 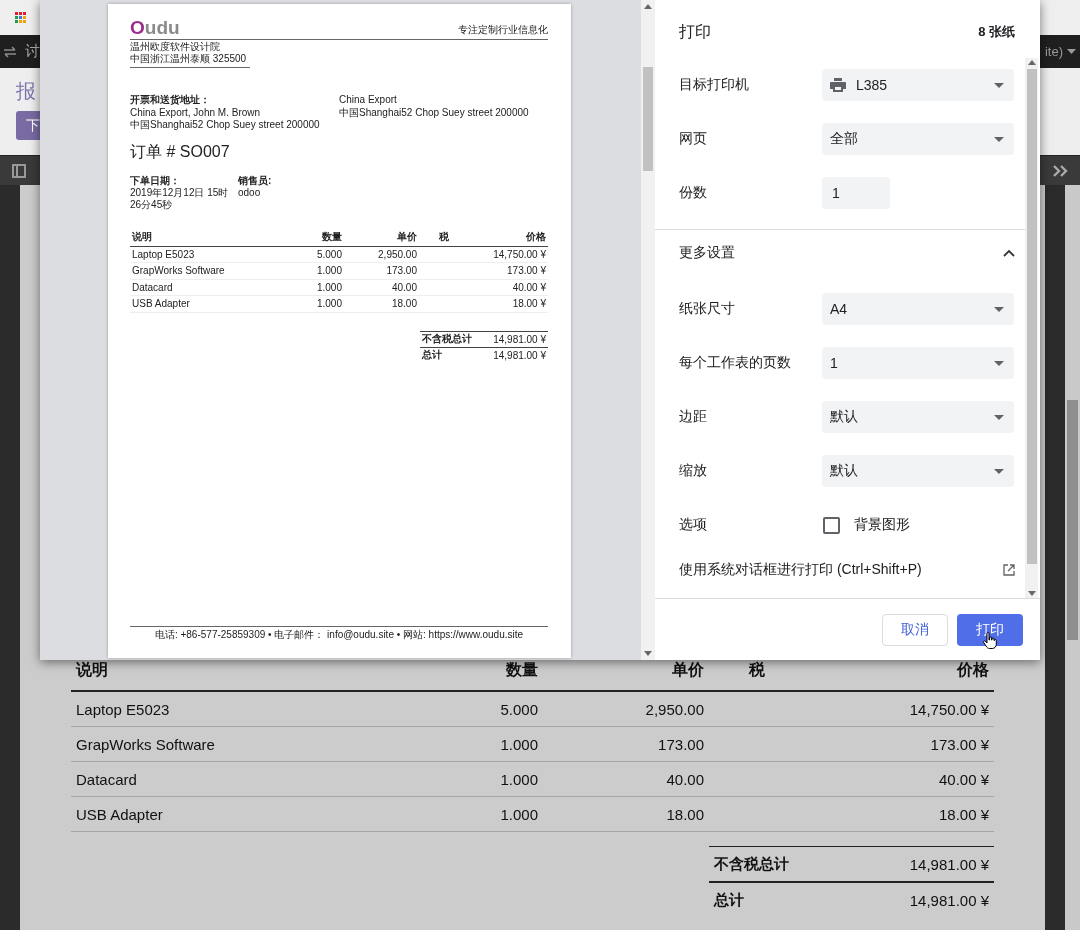 What do you see at coordinates (707, 253) in the screenshot?
I see `more-settings-toggle: 更多设置` at bounding box center [707, 253].